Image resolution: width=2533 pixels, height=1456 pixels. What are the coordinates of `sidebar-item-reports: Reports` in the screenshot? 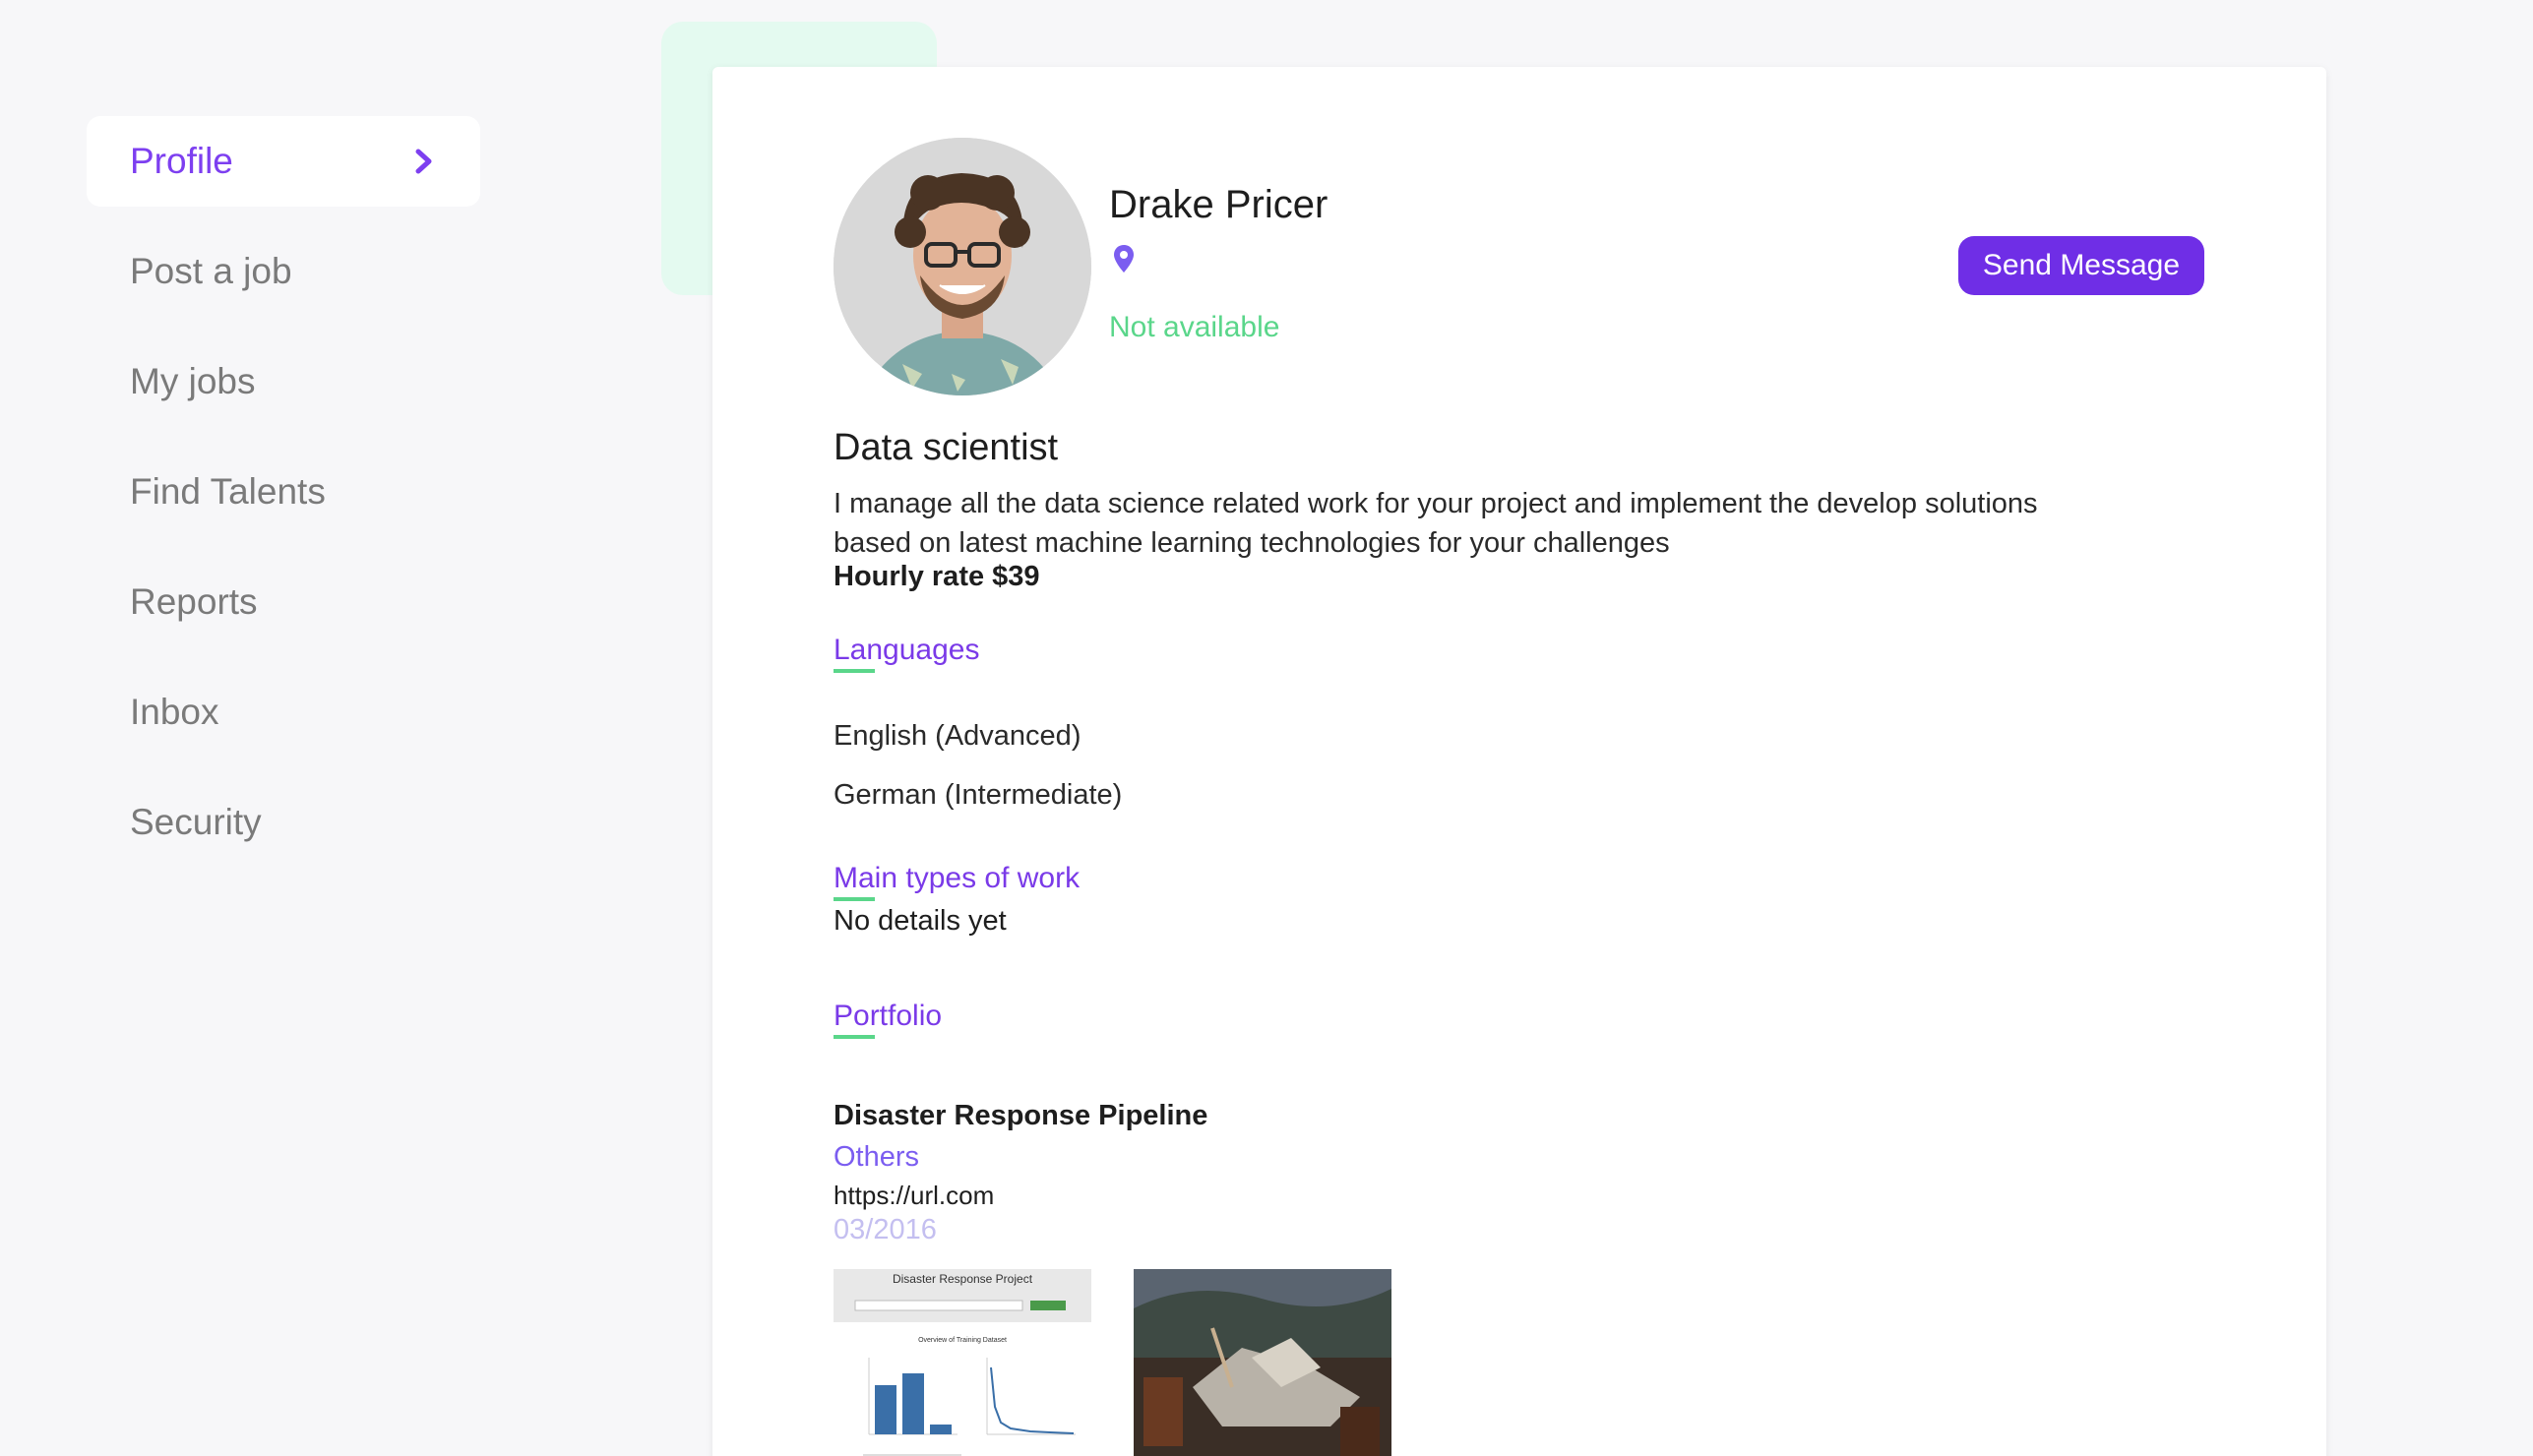 It's located at (283, 602).